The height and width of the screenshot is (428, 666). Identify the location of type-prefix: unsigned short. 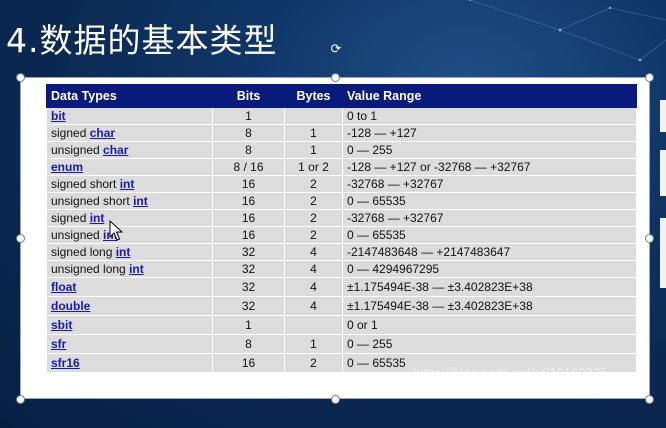
(92, 201).